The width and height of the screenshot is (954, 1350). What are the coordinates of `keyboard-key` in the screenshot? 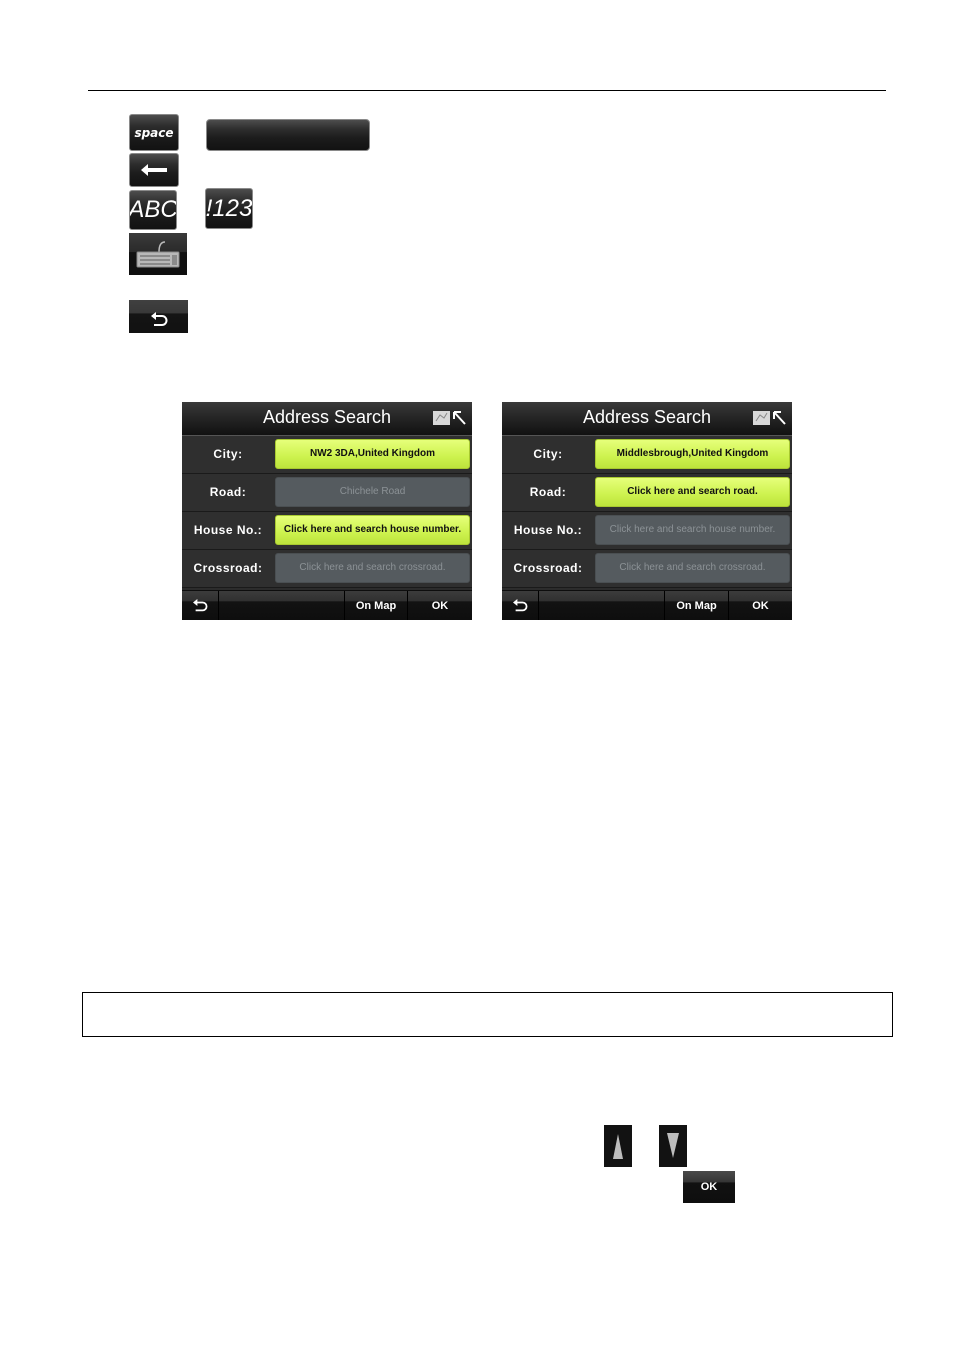 It's located at (158, 254).